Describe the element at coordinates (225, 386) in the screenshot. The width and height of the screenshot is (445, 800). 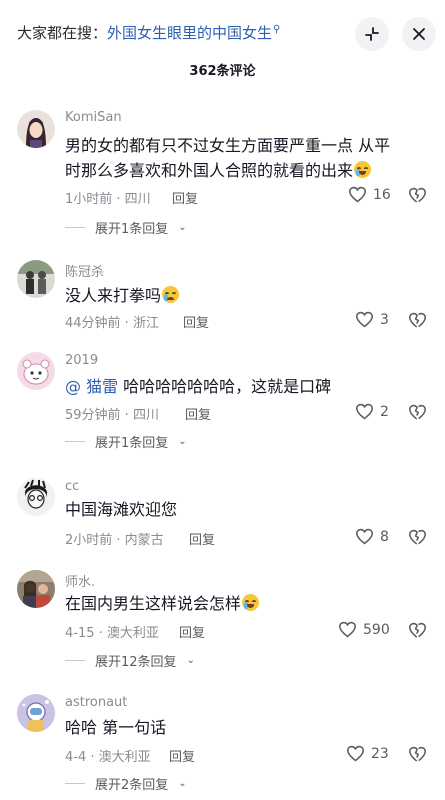
I see `comment-text-content: 哈哈哈哈哈哈哈，这就是口碑` at that location.